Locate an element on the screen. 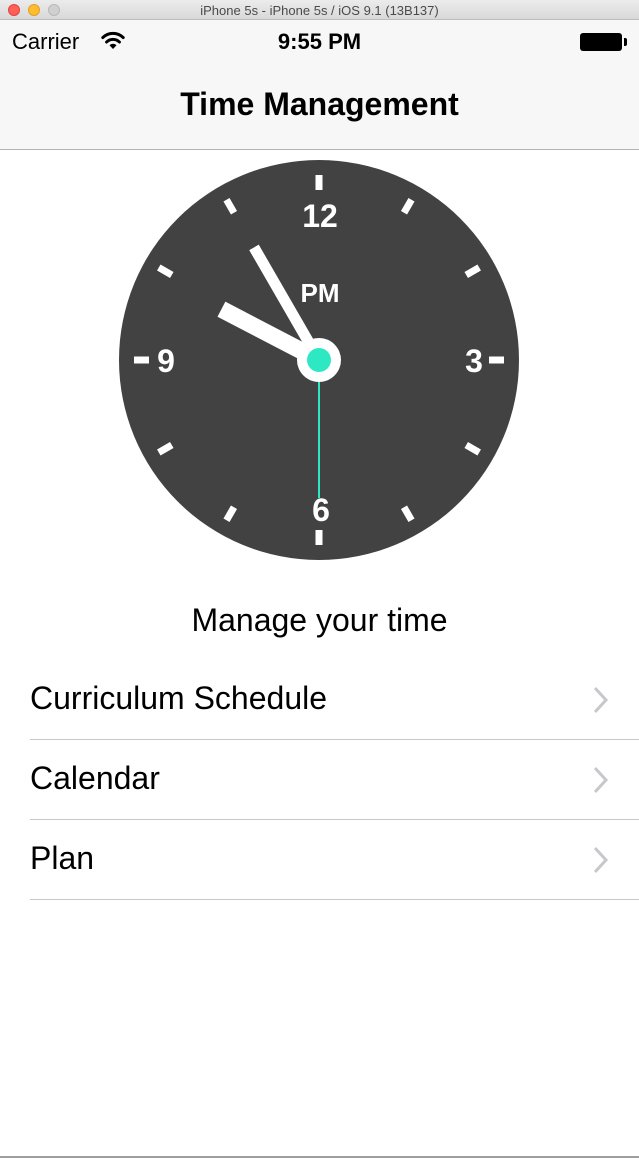  menu-item-label: Curriculum Schedule is located at coordinates (179, 698).